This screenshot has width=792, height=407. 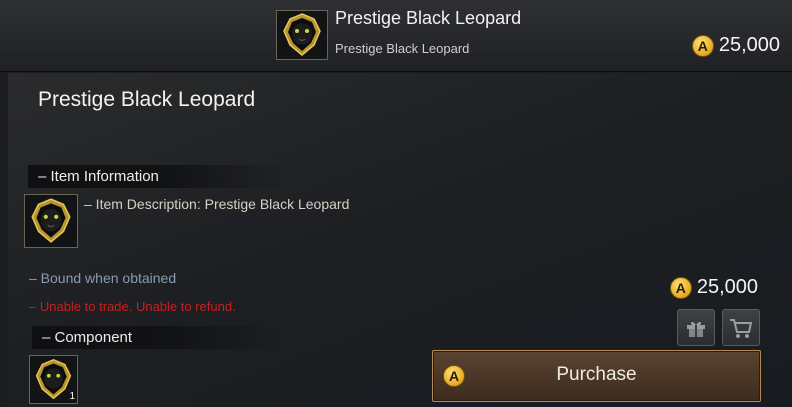 I want to click on component-item-slot: 1, so click(x=53, y=379).